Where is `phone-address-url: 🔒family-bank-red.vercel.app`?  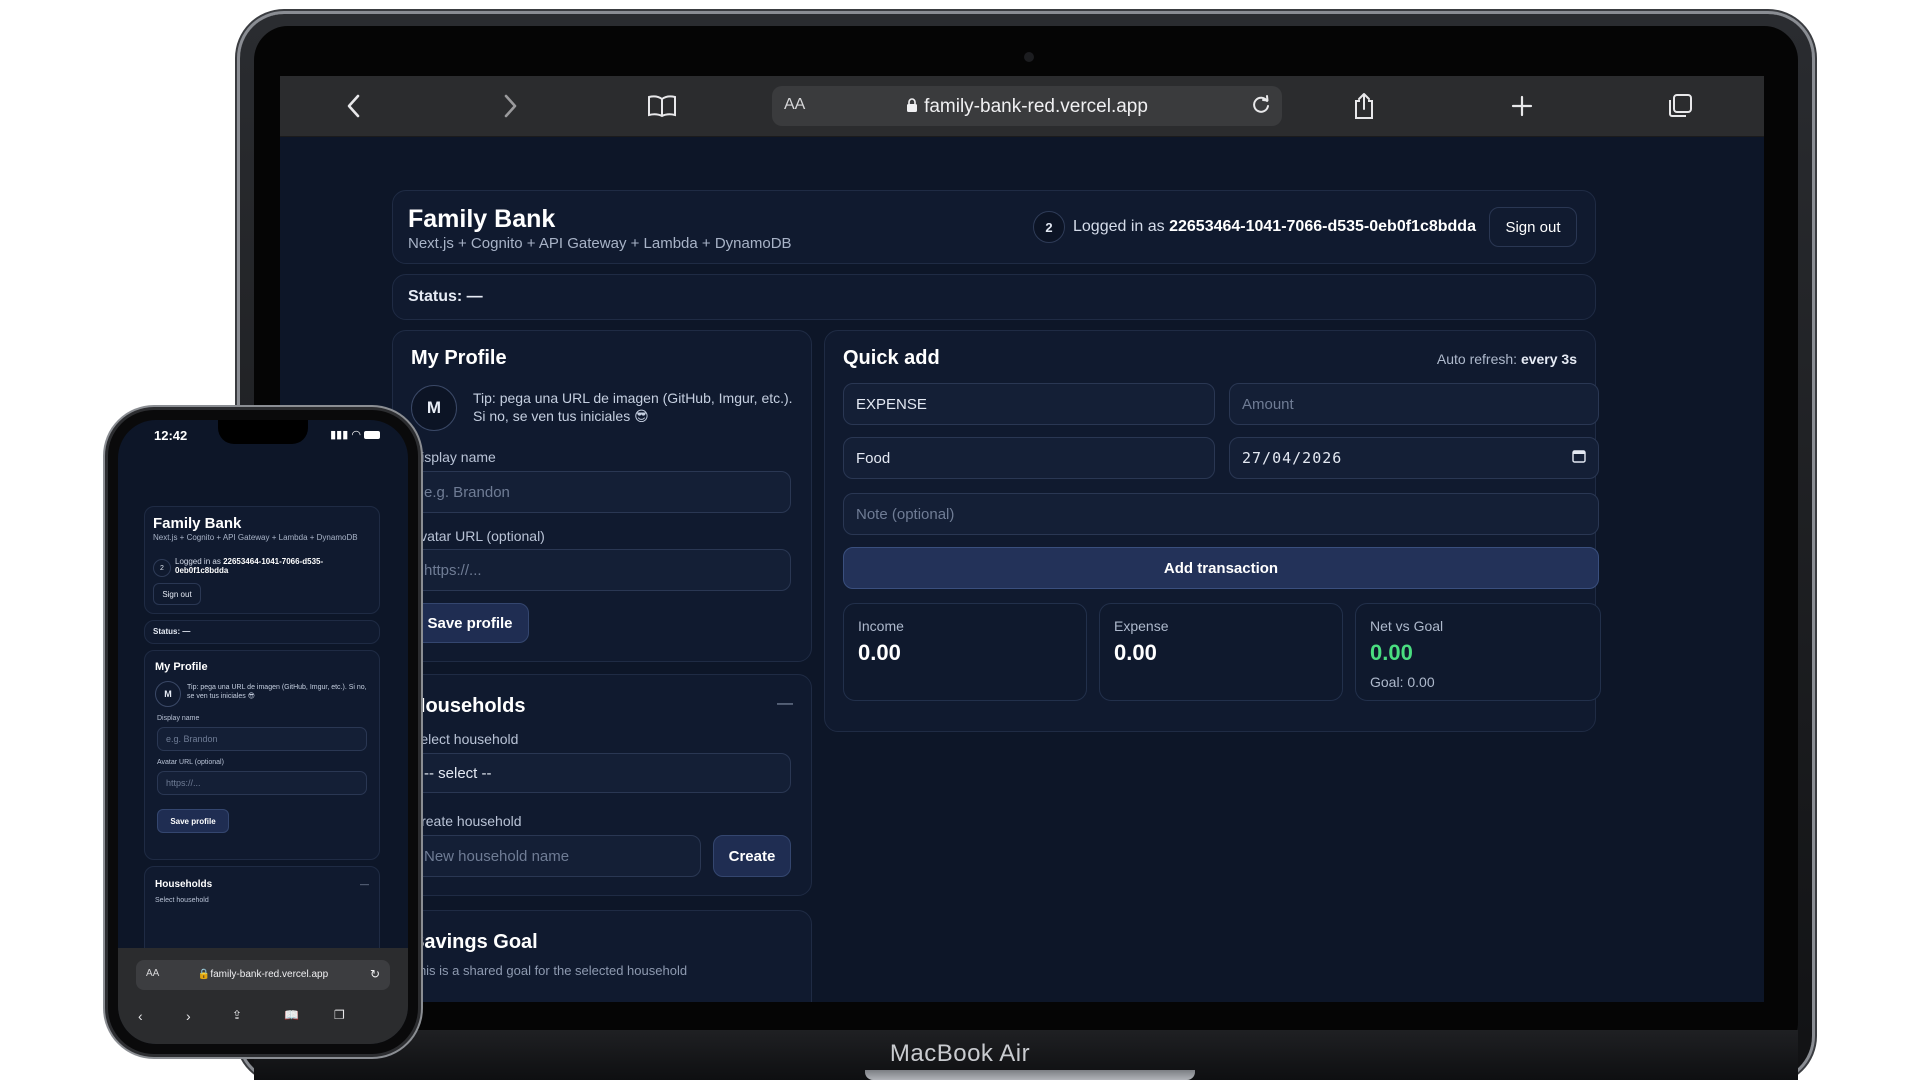 phone-address-url: 🔒family-bank-red.vercel.app is located at coordinates (263, 974).